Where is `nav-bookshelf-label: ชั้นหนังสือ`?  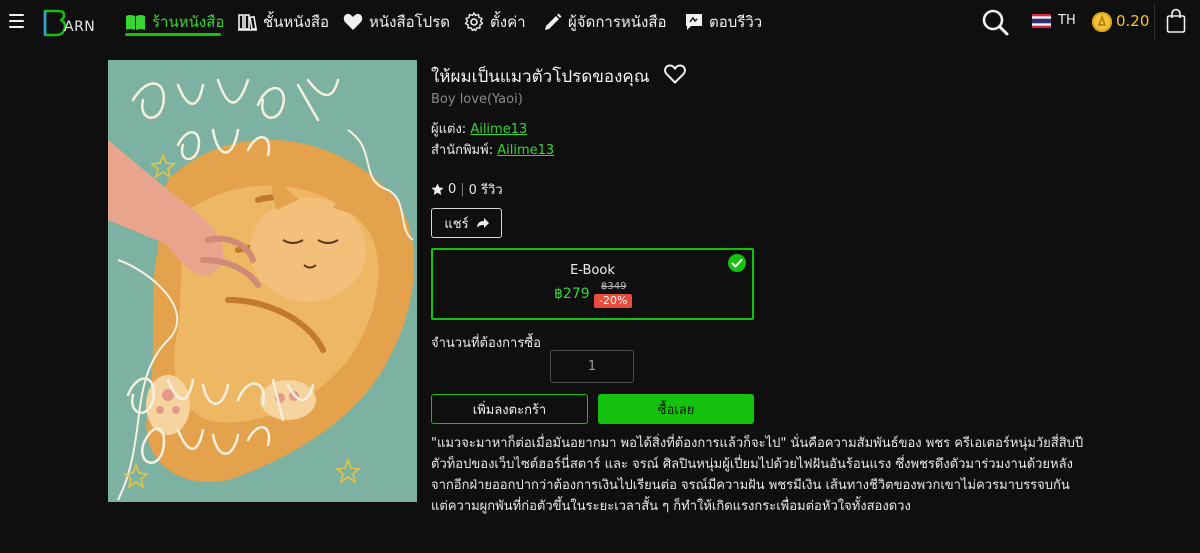
nav-bookshelf-label: ชั้นหนังสือ is located at coordinates (296, 22).